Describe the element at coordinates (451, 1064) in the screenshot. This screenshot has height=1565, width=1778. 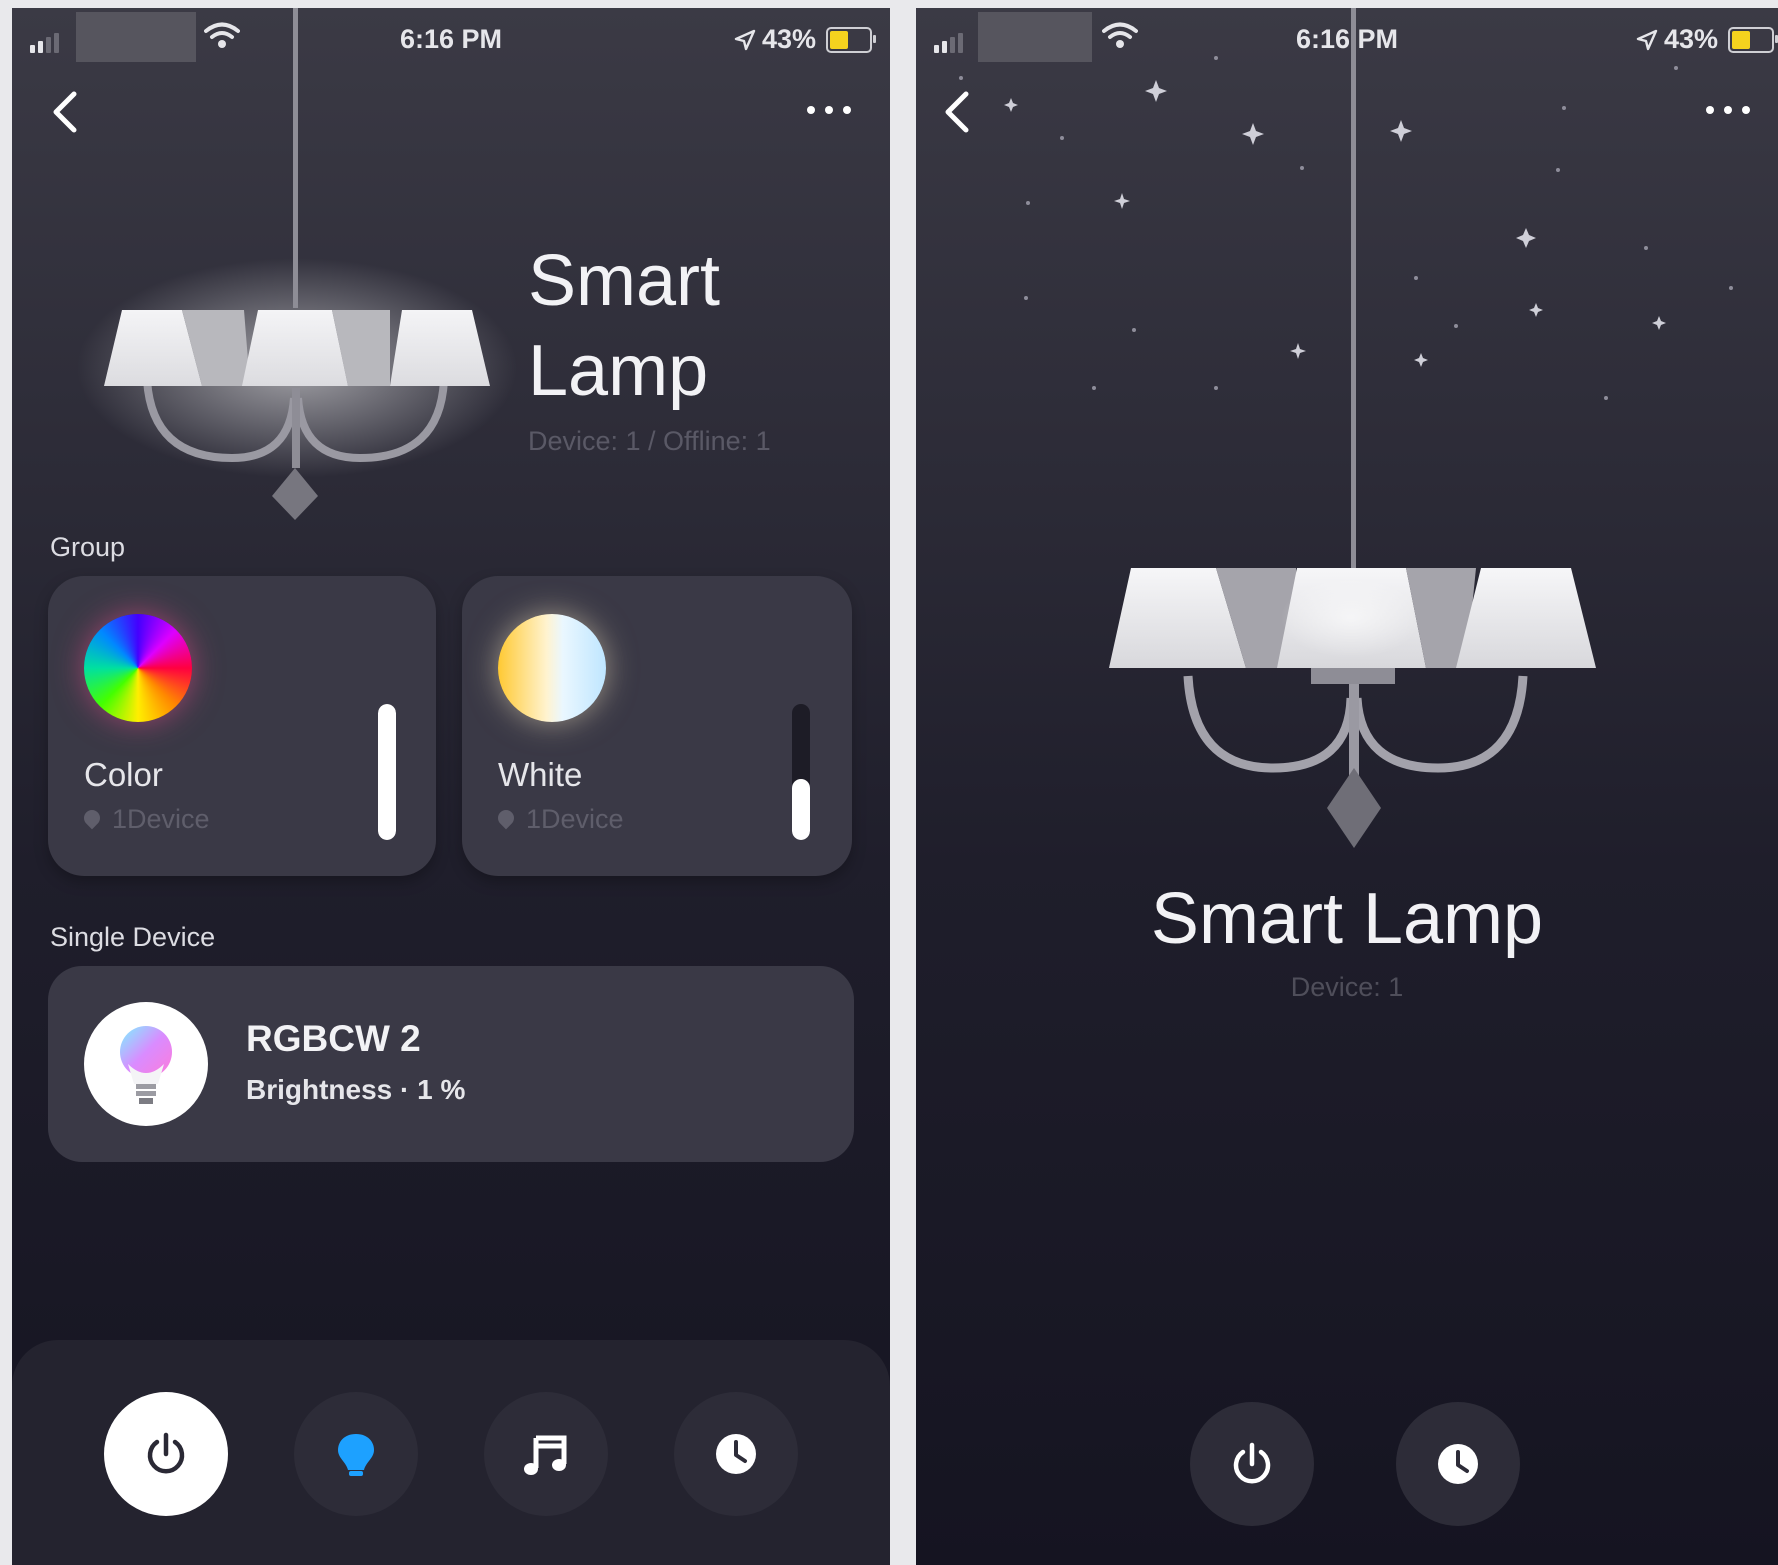
I see `device-card-rgbcw: RGBCW 2 Brightness · 1 %` at that location.